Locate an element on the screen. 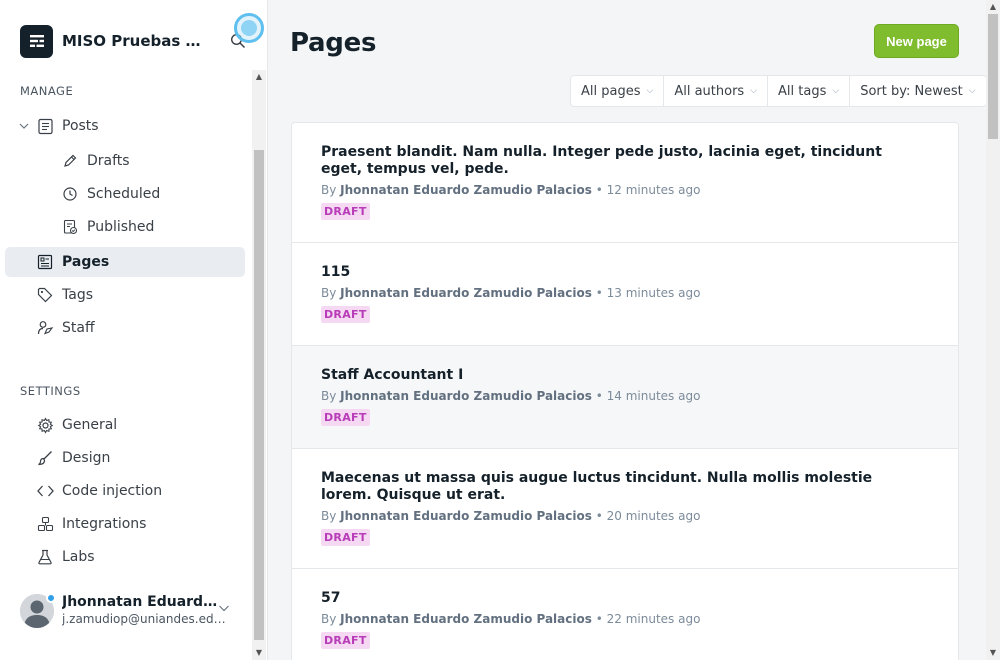  brush-icon is located at coordinates (45, 458).